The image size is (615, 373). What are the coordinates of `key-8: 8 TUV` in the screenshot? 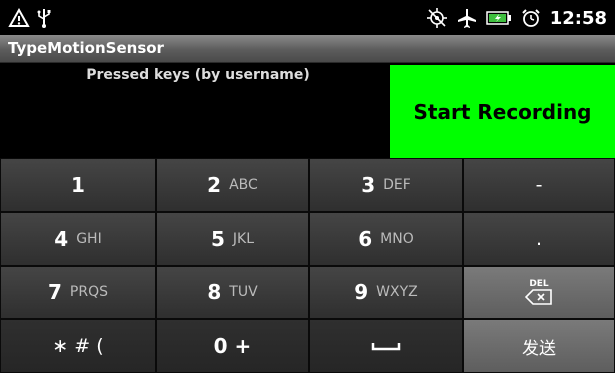 It's located at (232, 292).